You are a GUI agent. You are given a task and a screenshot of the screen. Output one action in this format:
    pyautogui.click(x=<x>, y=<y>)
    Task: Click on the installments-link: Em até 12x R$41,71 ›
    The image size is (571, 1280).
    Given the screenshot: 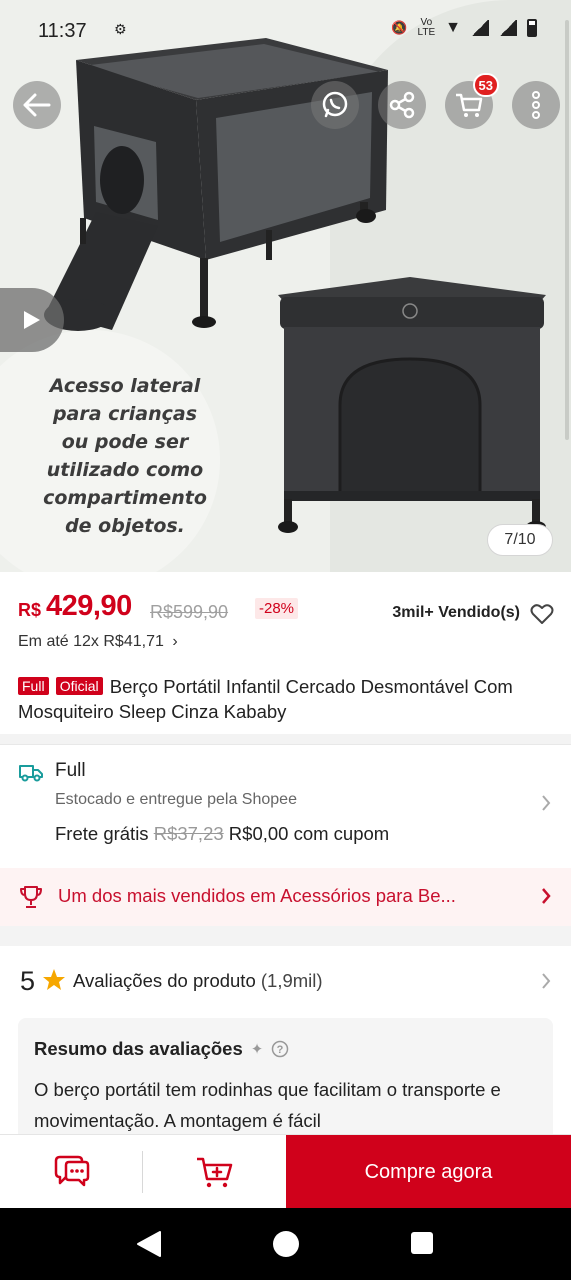 What is the action you would take?
    pyautogui.click(x=98, y=642)
    